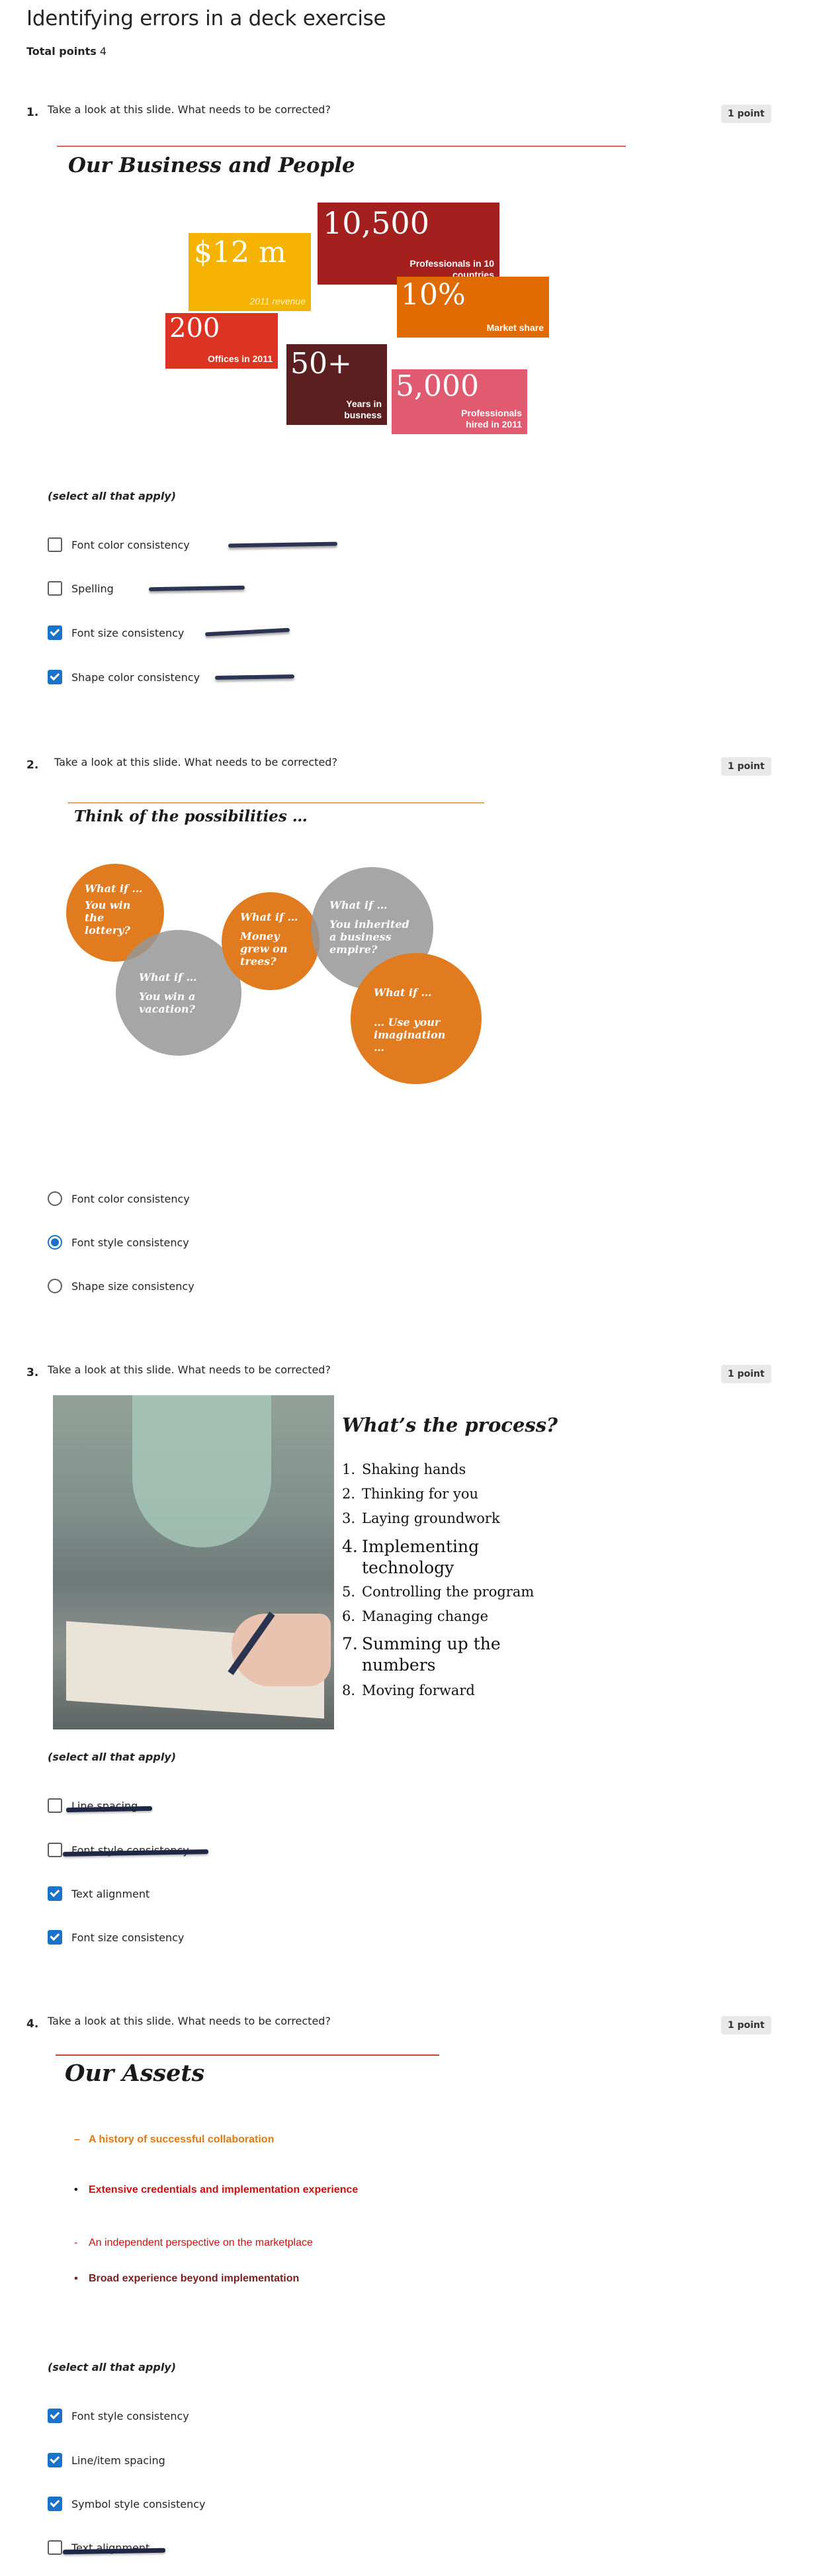  I want to click on process-item: 5. Controlling the program, so click(438, 1592).